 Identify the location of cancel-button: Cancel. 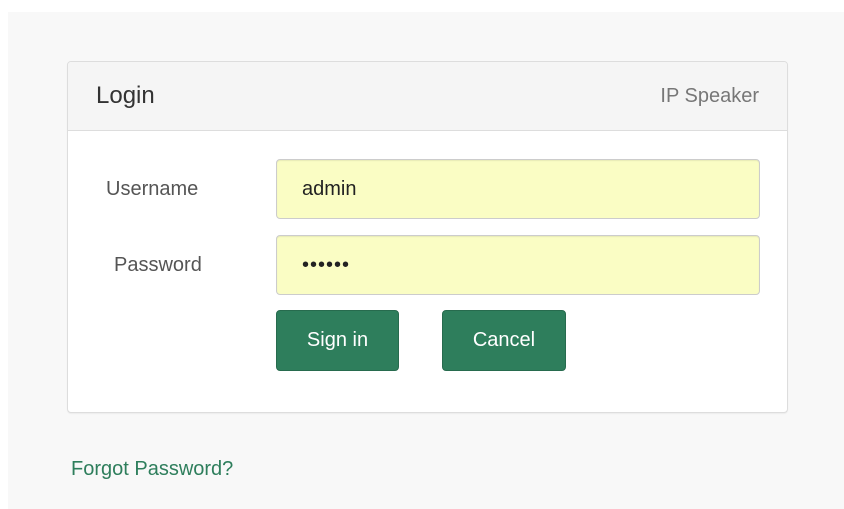
(504, 340).